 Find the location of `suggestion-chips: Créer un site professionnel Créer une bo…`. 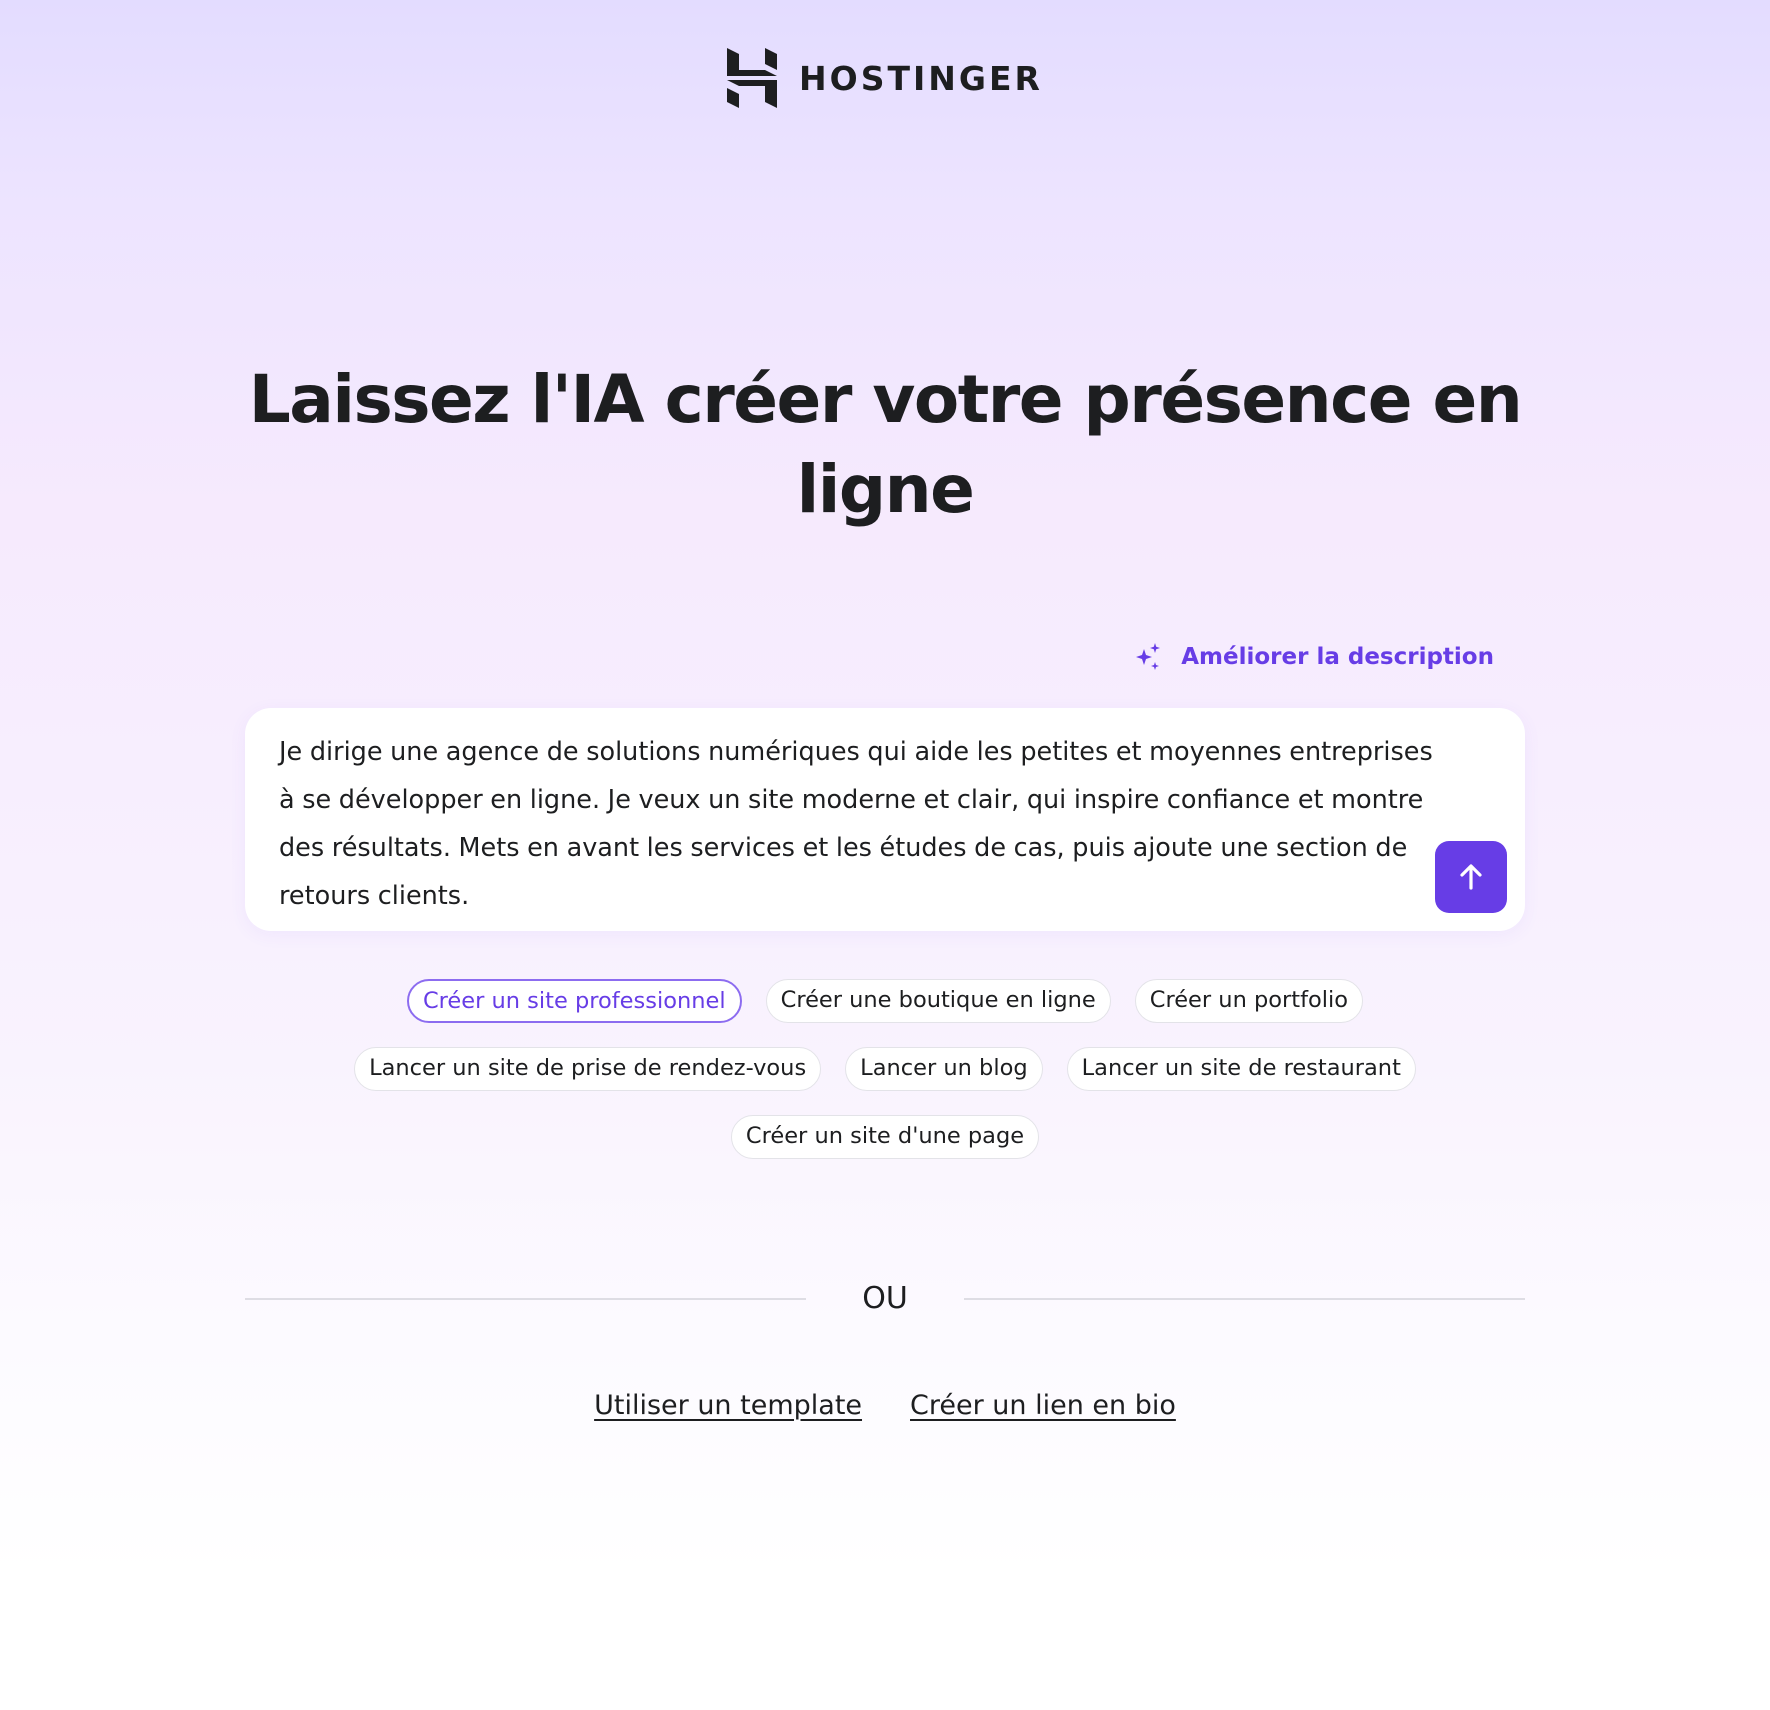

suggestion-chips: Créer un site professionnel Créer une bo… is located at coordinates (885, 1069).